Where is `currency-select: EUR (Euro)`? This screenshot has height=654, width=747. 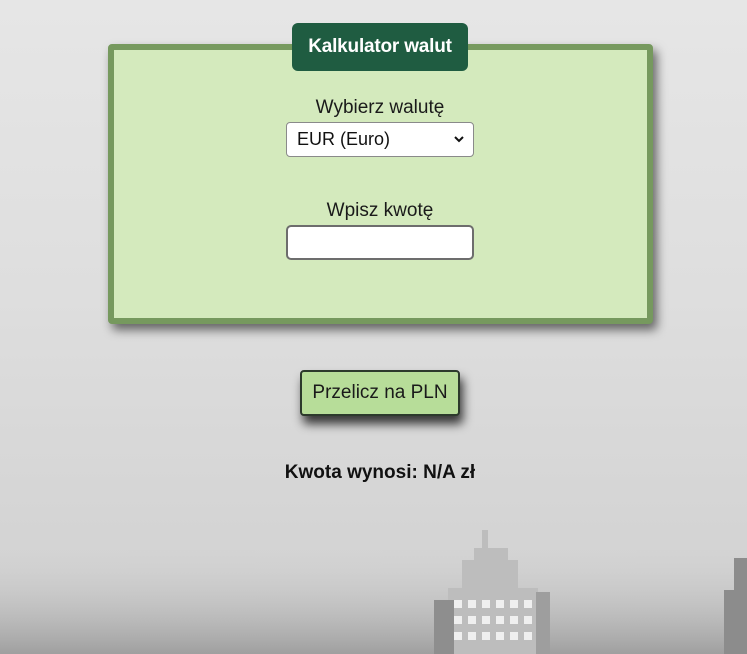
currency-select: EUR (Euro) is located at coordinates (380, 139).